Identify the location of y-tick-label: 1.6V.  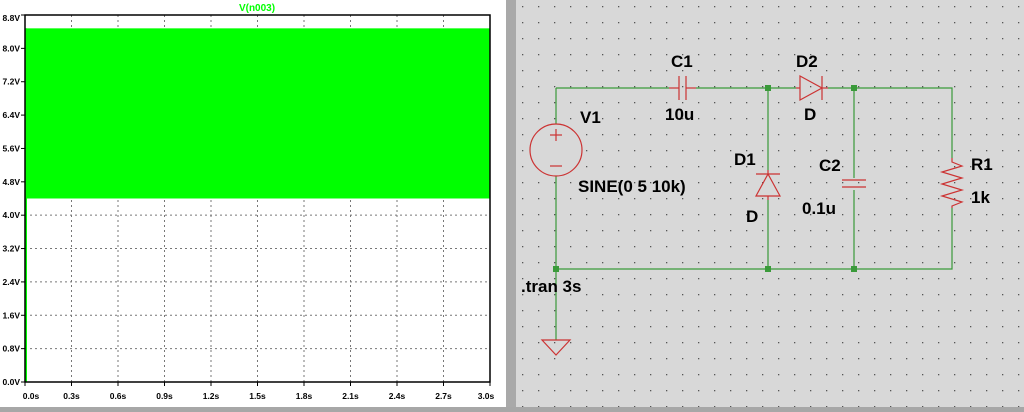
(12, 315).